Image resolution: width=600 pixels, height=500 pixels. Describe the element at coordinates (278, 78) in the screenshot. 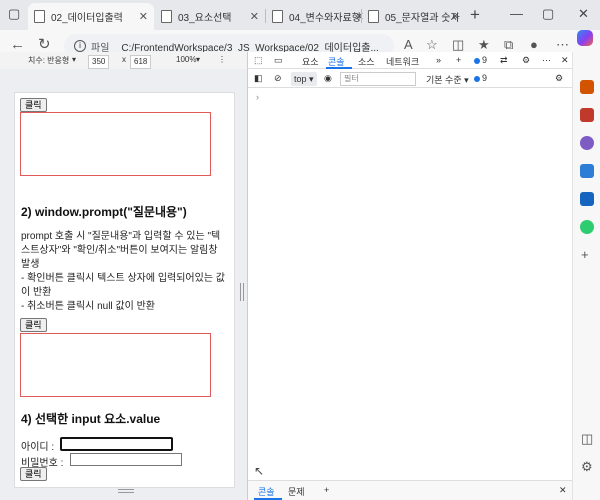

I see `clear-console-icon: ⊘` at that location.